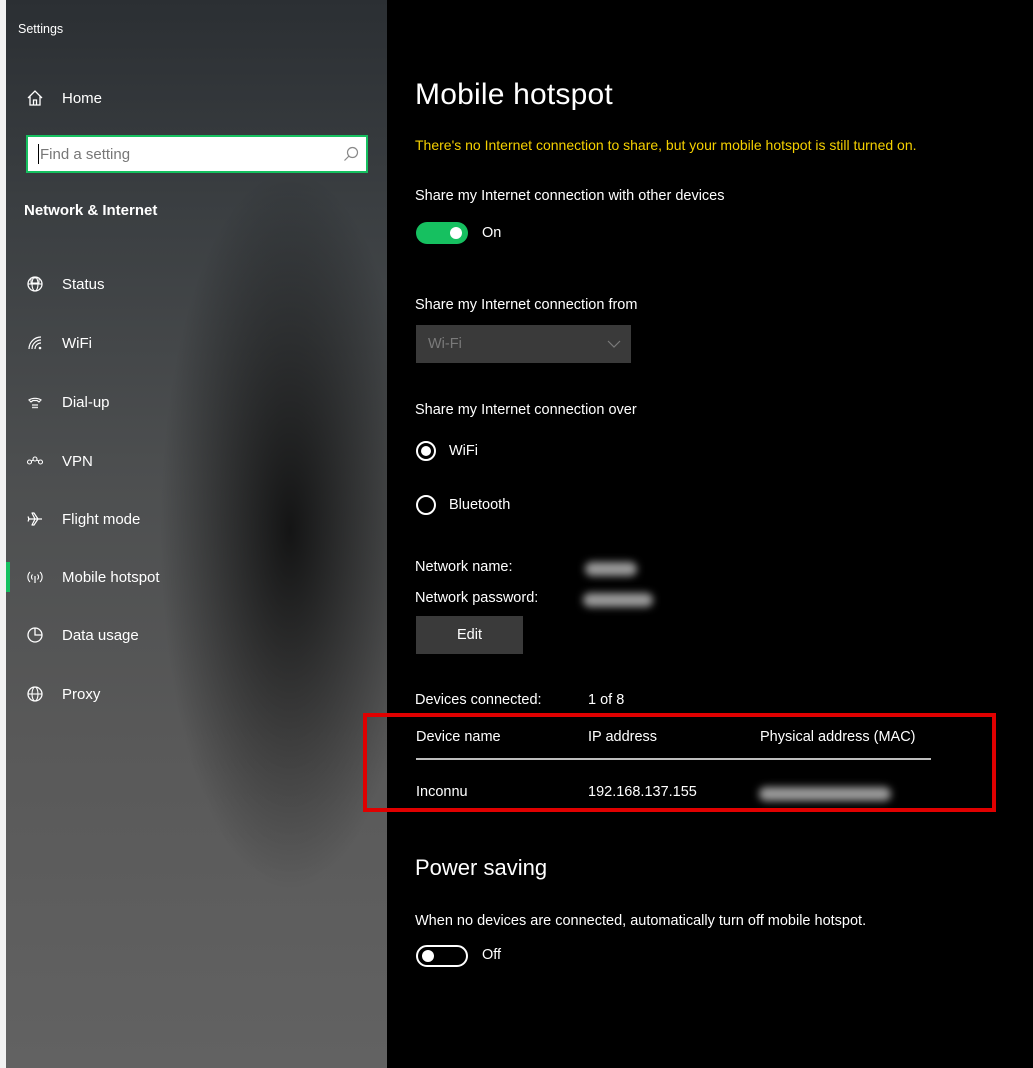 The width and height of the screenshot is (1033, 1068). What do you see at coordinates (492, 955) in the screenshot?
I see `power-toggle-state: Off` at bounding box center [492, 955].